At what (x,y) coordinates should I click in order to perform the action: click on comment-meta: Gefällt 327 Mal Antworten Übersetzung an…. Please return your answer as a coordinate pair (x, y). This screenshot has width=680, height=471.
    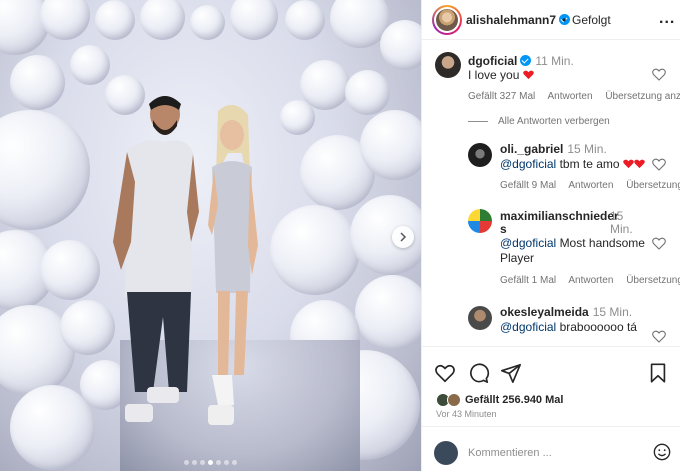
    Looking at the image, I should click on (574, 96).